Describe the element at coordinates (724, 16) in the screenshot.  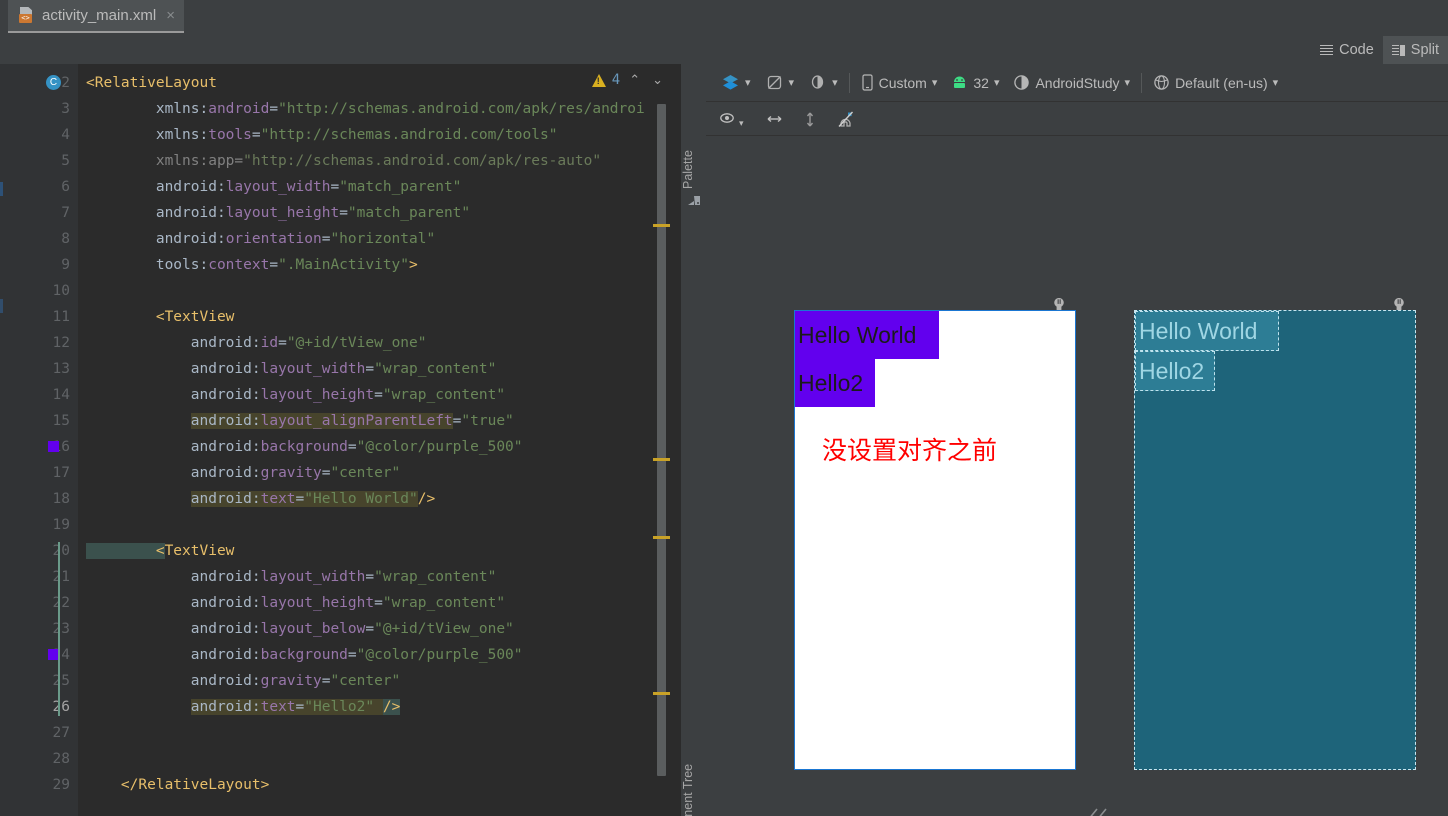
I see `editor-tab-bar: <> activity_main.xml ×` at that location.